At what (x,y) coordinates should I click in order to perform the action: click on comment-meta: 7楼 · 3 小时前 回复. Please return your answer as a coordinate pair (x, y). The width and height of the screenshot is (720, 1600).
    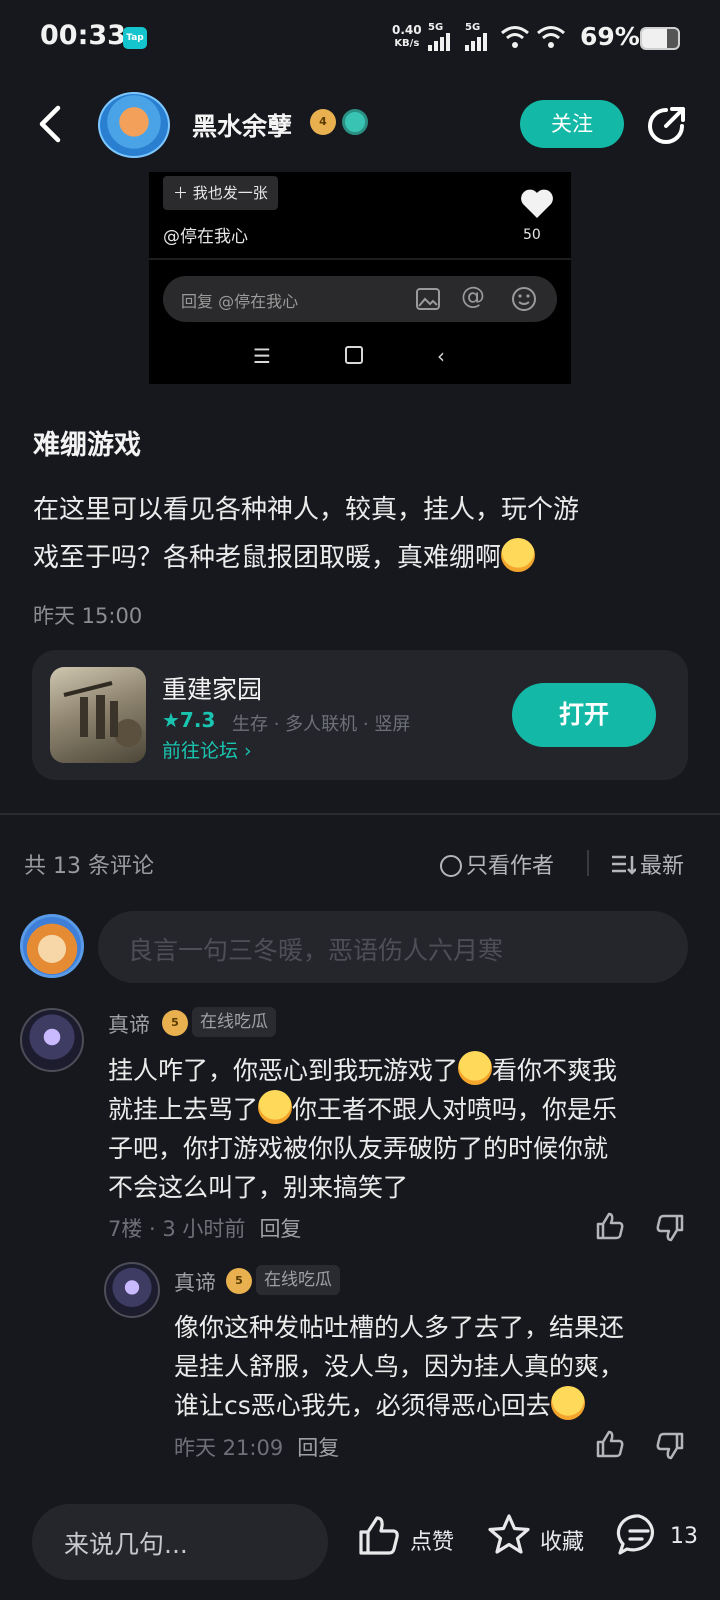
    Looking at the image, I should click on (204, 1228).